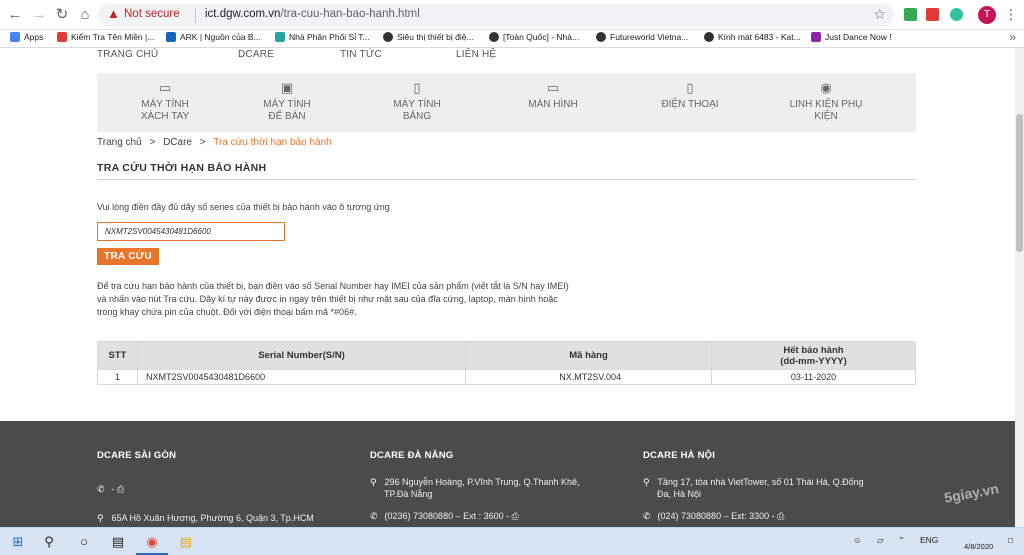  Describe the element at coordinates (476, 54) in the screenshot. I see `menu-contact: LIÊN HỆ` at that location.